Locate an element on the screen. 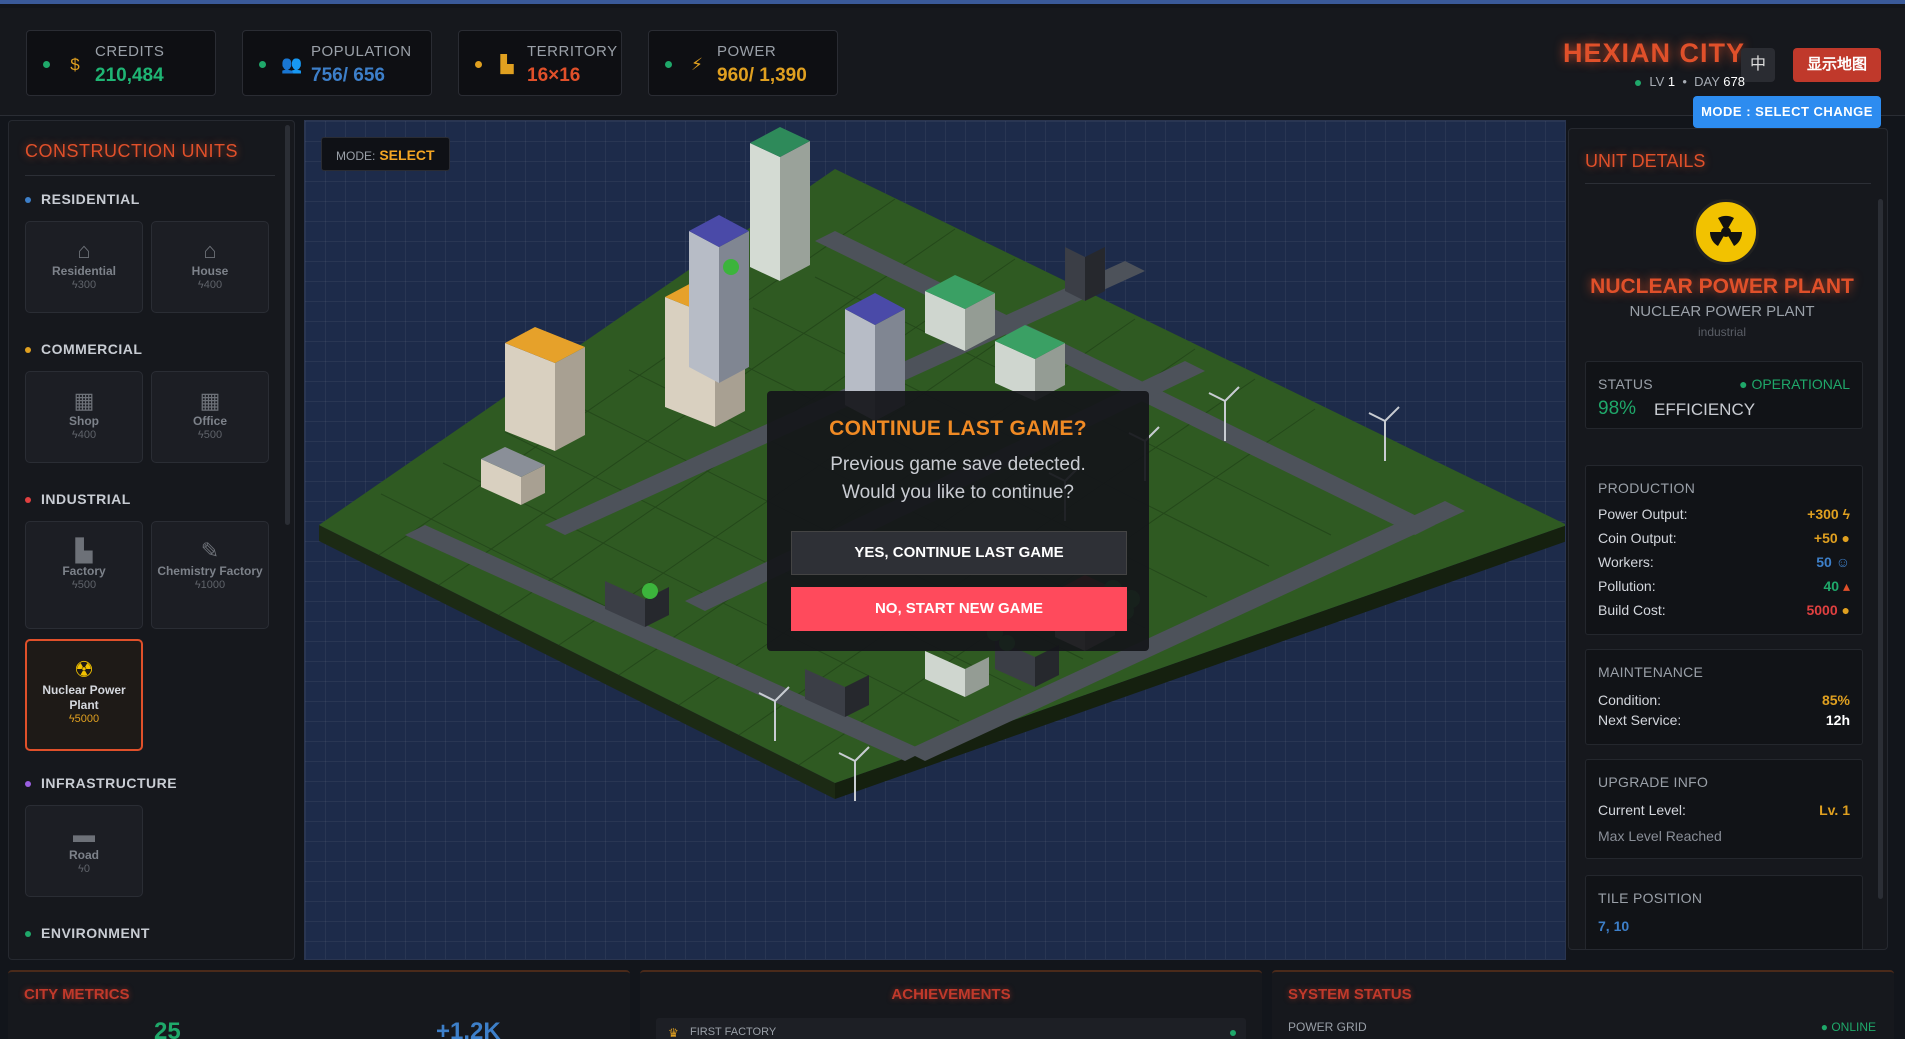 The height and width of the screenshot is (1039, 1905). pollution-row: Pollution: 40 ▴ is located at coordinates (1724, 586).